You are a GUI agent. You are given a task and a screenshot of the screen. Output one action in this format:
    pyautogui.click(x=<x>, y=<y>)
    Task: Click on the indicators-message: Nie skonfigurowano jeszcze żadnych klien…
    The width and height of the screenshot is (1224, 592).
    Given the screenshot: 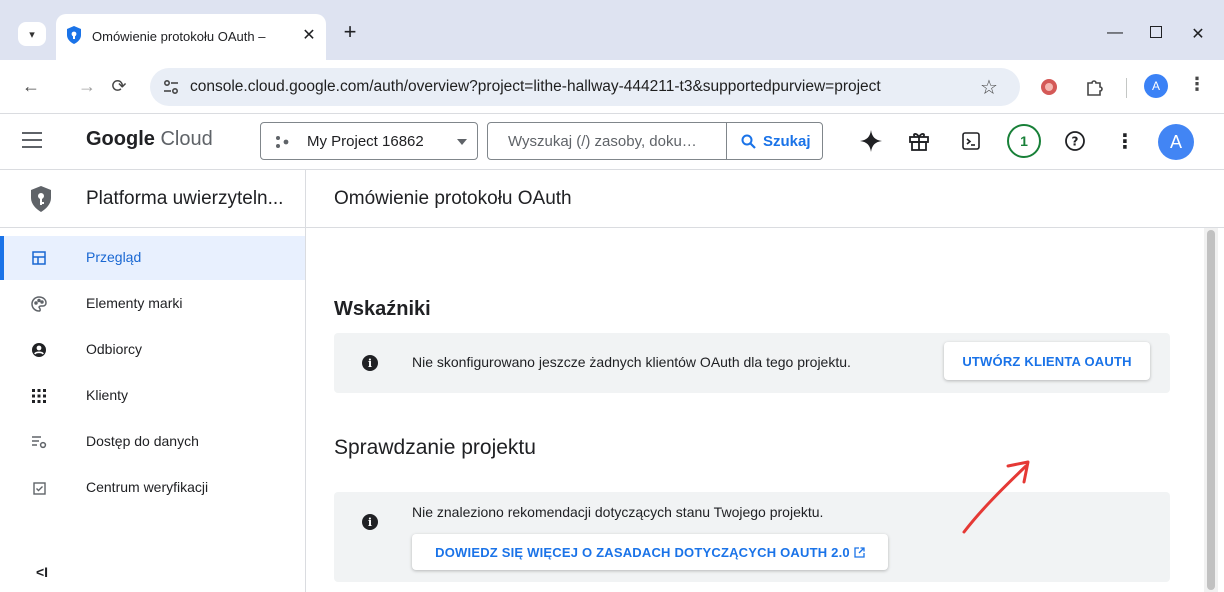 What is the action you would take?
    pyautogui.click(x=631, y=362)
    